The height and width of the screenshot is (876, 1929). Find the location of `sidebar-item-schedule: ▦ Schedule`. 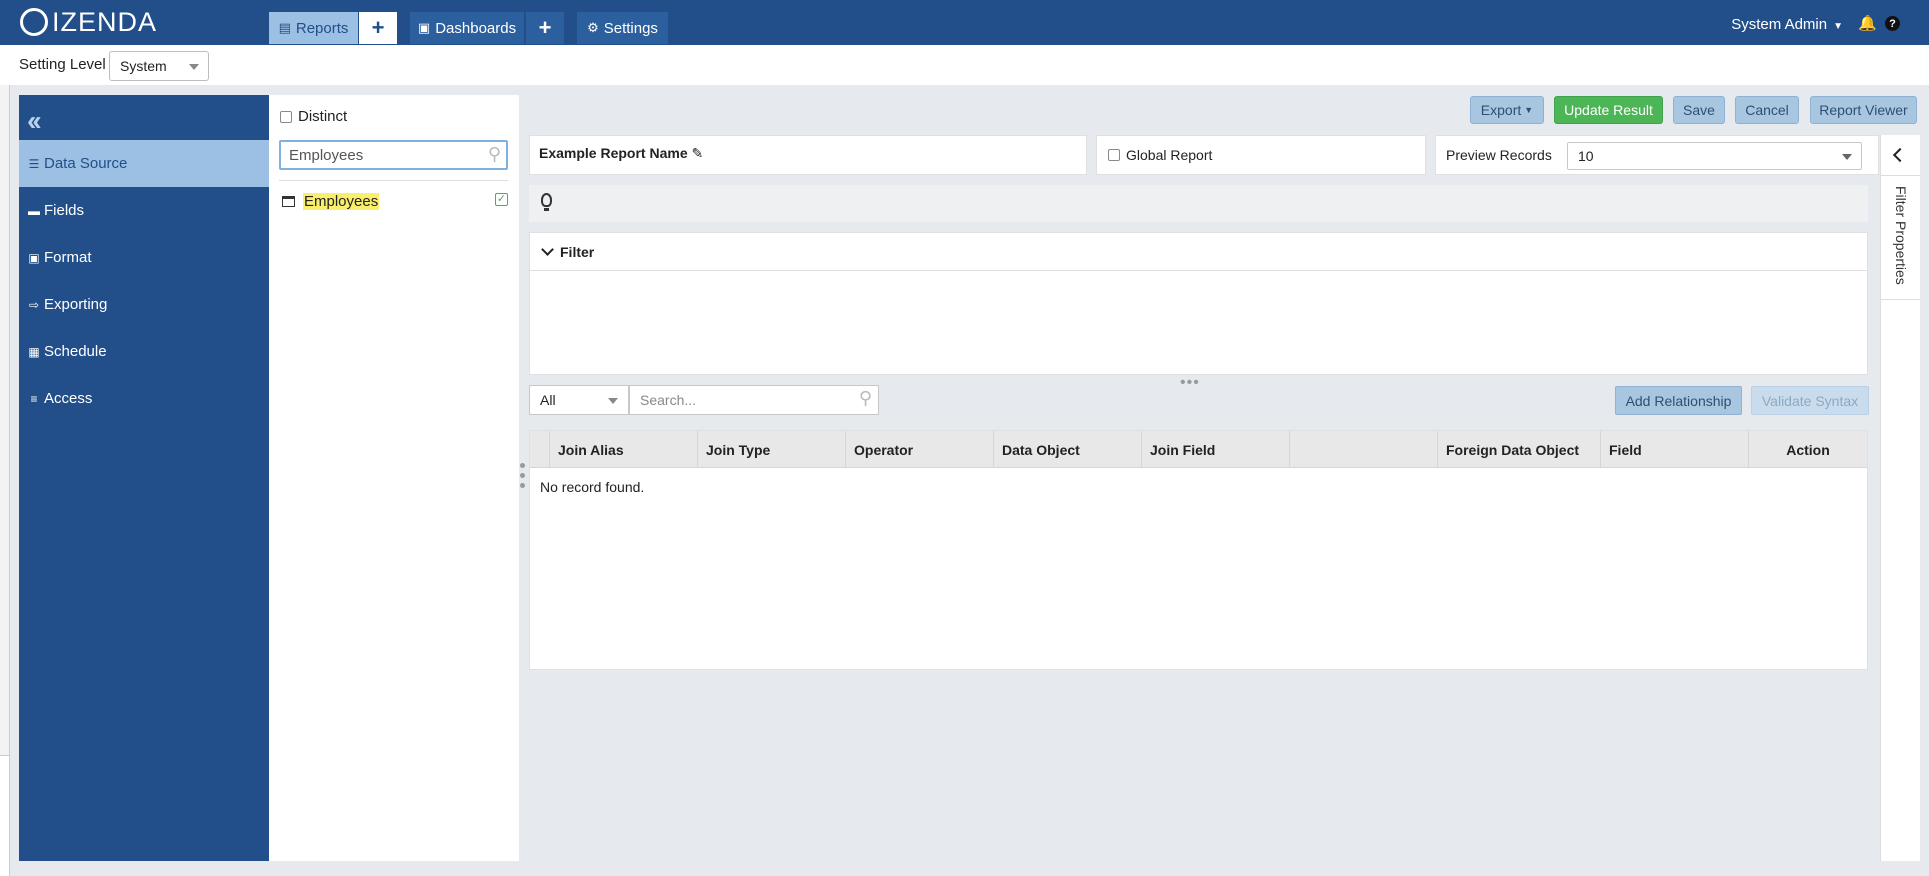

sidebar-item-schedule: ▦ Schedule is located at coordinates (144, 351).